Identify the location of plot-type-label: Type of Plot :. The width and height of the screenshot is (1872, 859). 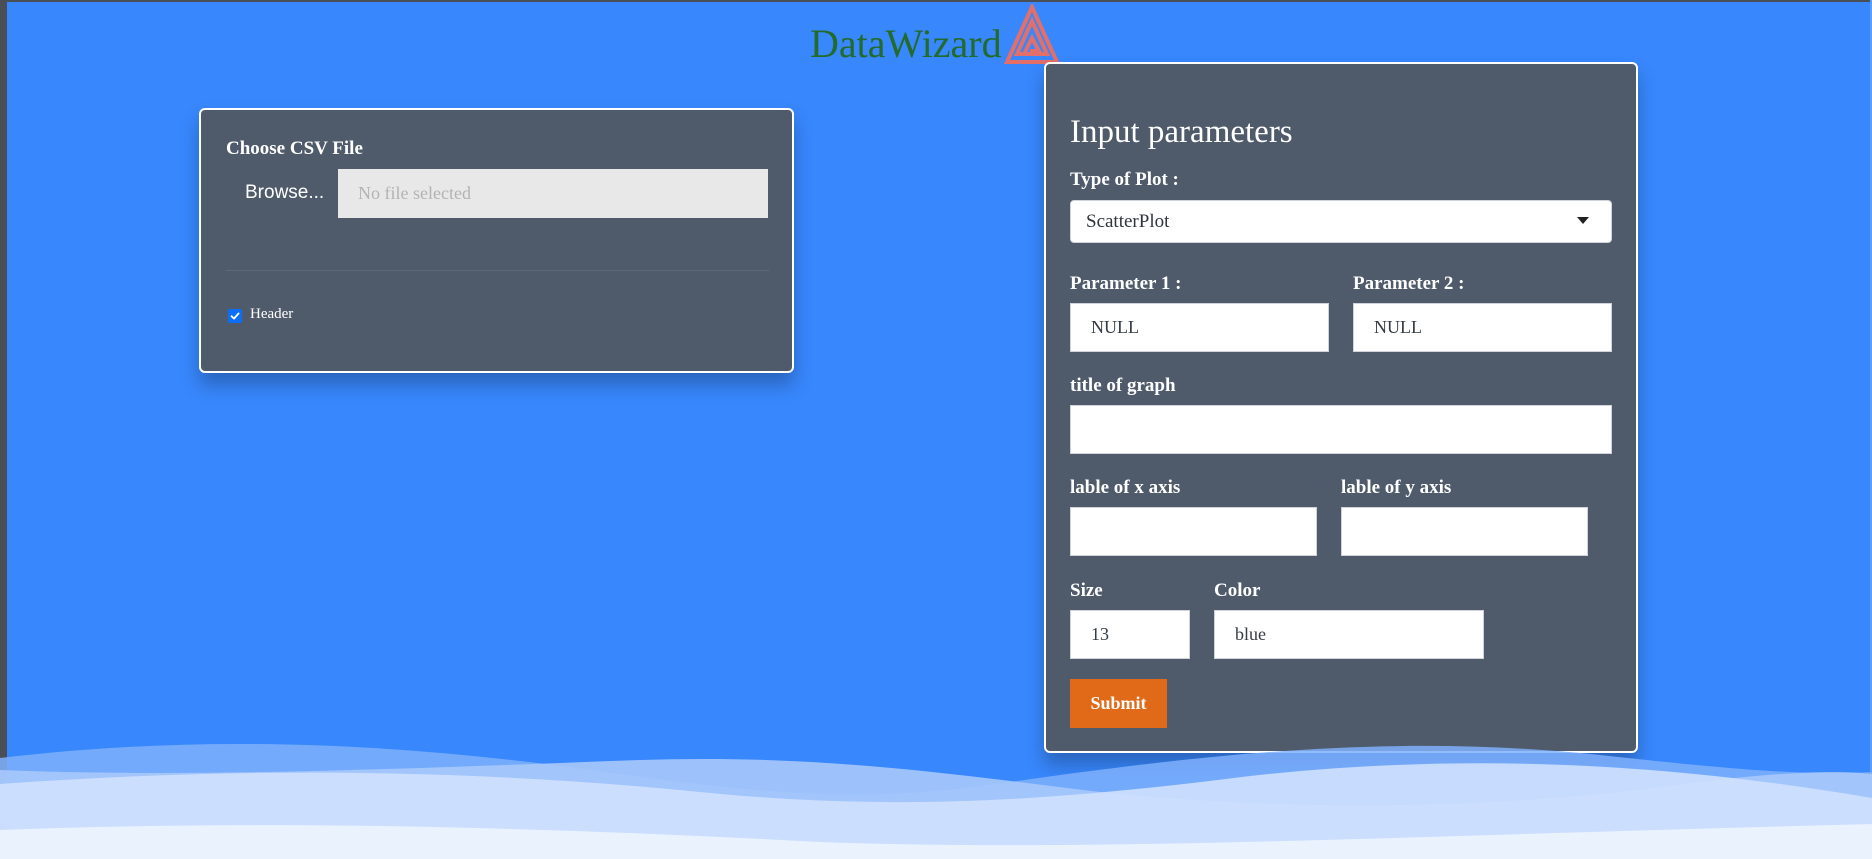
(1124, 179).